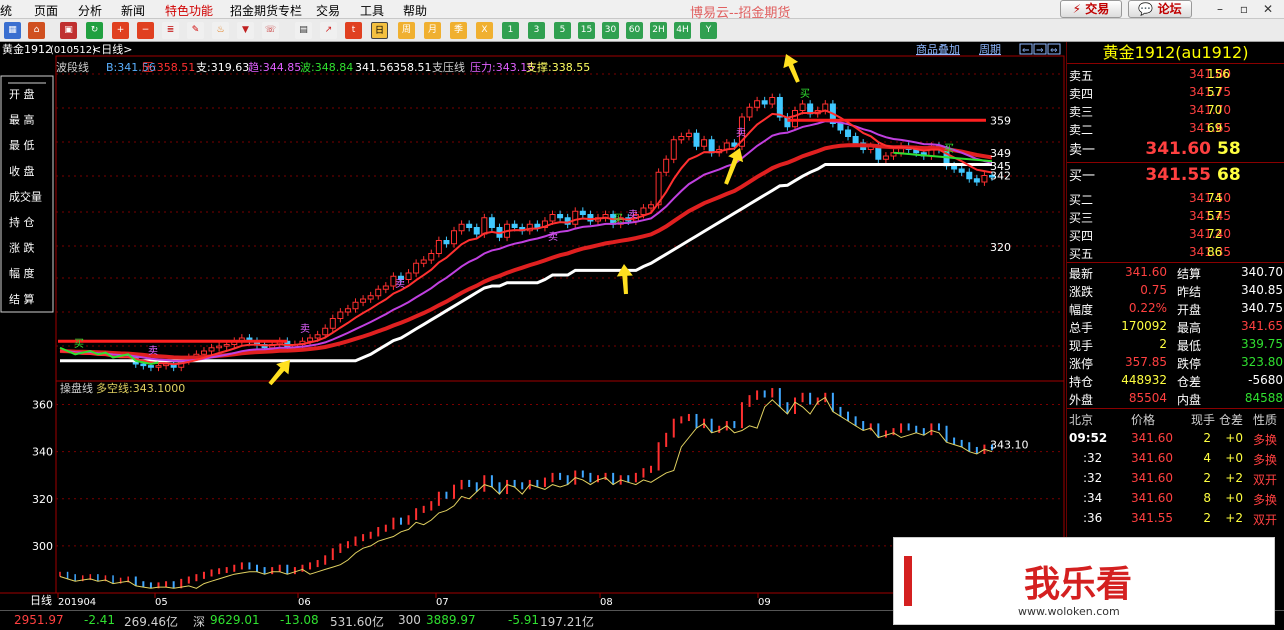  I want to click on alarm-icon: ☏, so click(270, 30).